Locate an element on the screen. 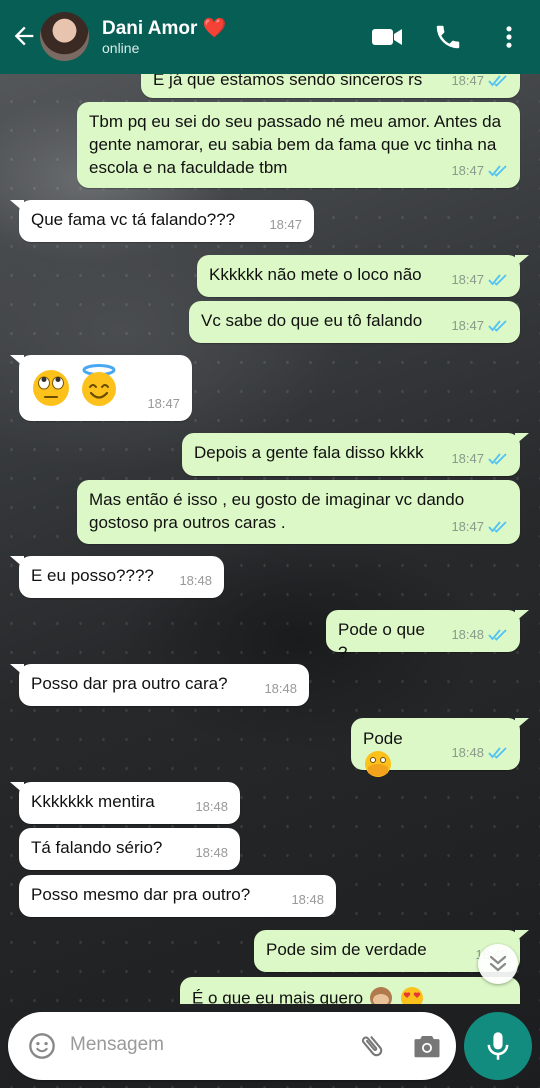 The width and height of the screenshot is (540, 1088). message-outgoing: Vc sabe do que eu tô falando 18:47 is located at coordinates (354, 322).